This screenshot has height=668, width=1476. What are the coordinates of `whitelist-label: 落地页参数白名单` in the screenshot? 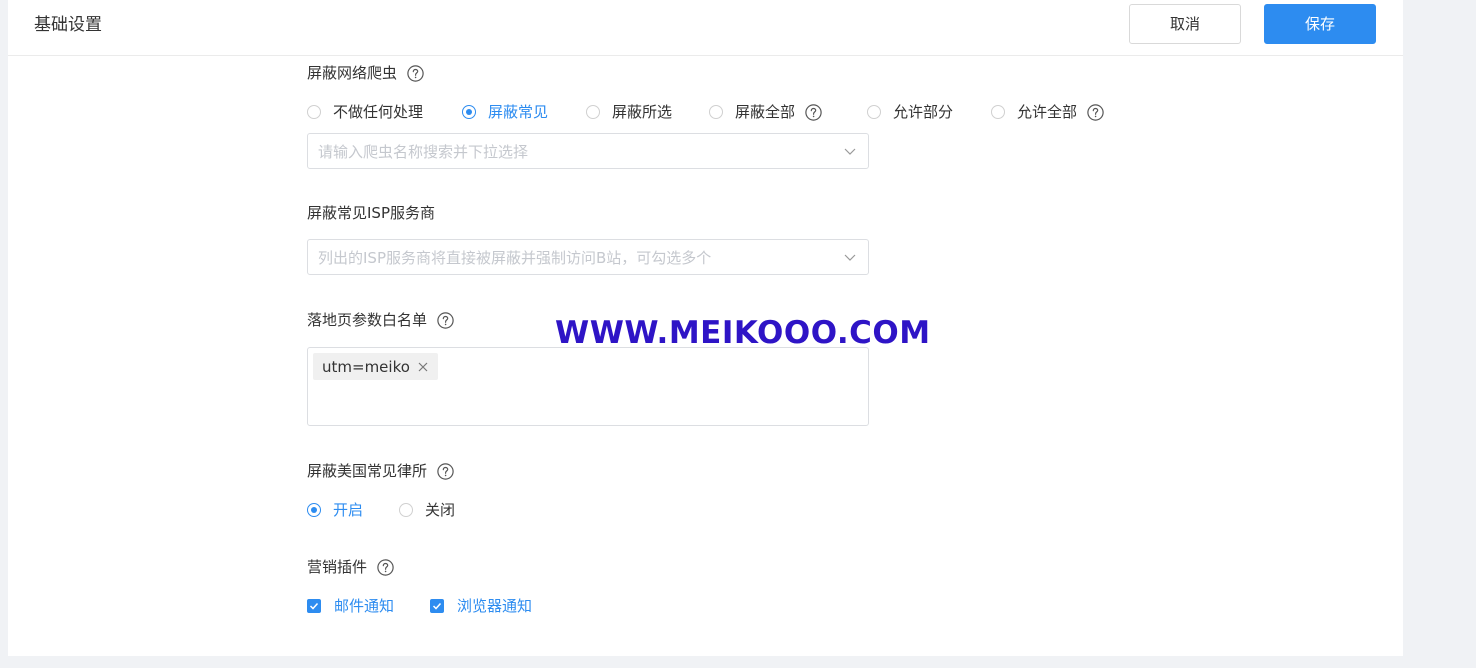 It's located at (380, 320).